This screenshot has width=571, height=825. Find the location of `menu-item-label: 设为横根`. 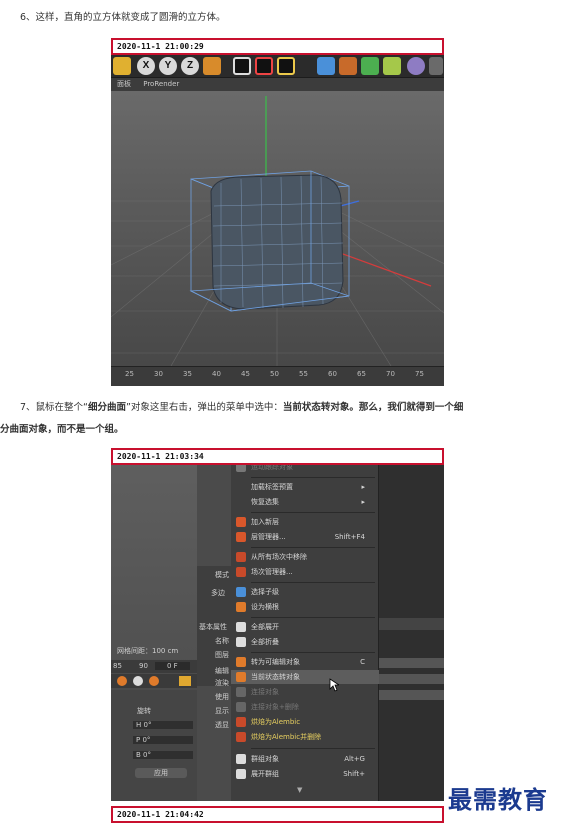

menu-item-label: 设为横根 is located at coordinates (265, 607).